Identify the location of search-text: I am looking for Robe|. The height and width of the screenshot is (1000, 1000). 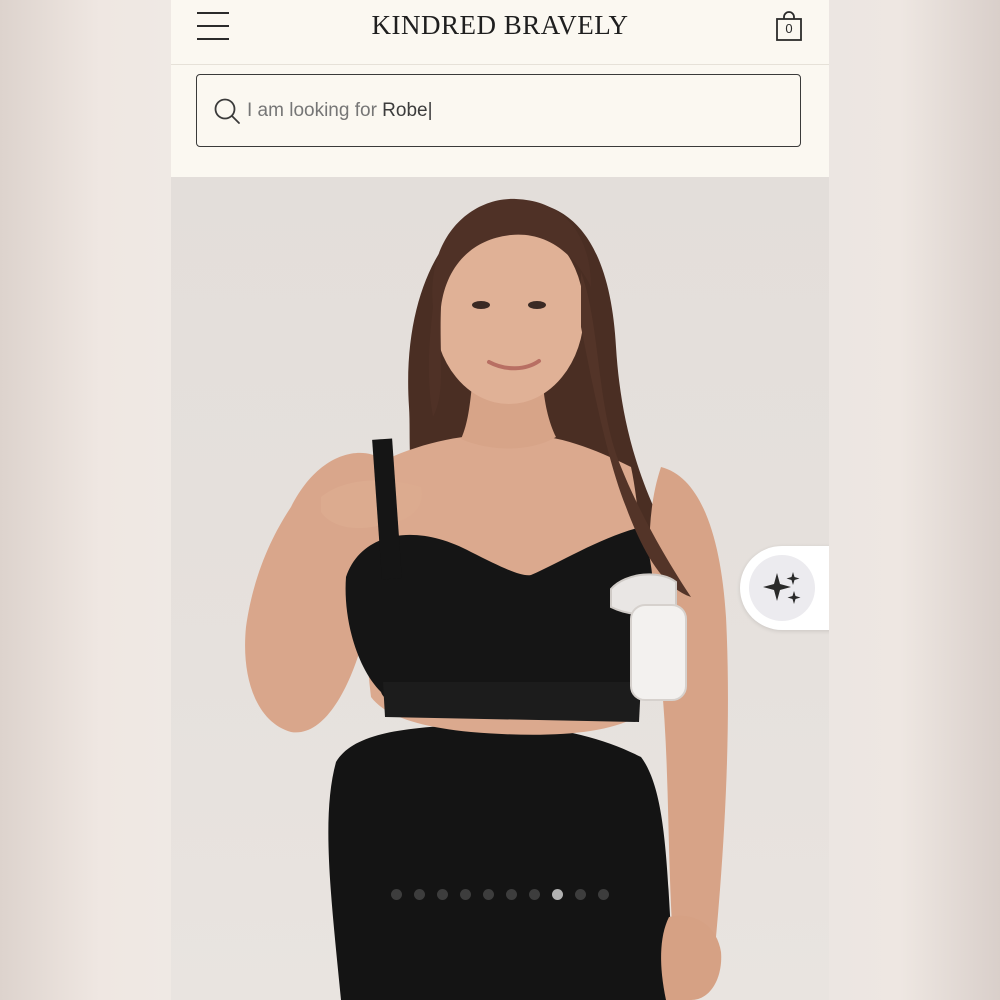
(340, 111).